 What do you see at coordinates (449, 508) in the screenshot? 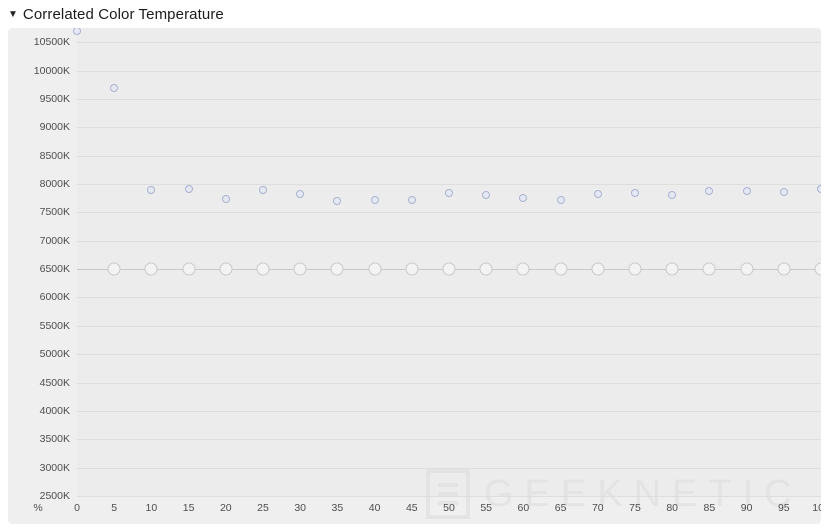
I see `x-axis-tick: 50` at bounding box center [449, 508].